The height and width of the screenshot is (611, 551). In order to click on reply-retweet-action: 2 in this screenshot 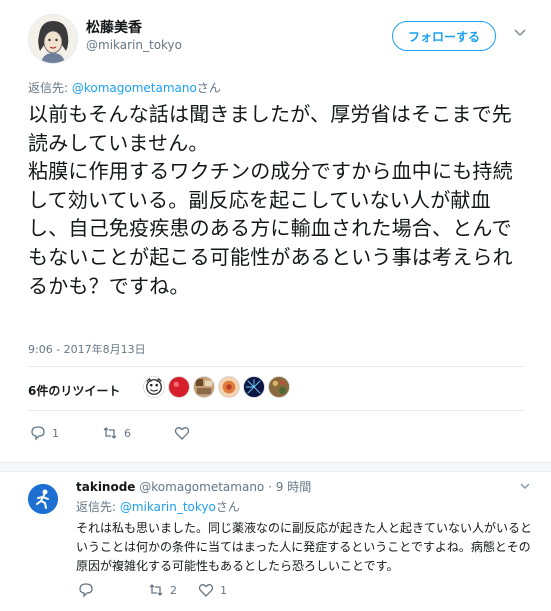, I will do `click(173, 590)`.